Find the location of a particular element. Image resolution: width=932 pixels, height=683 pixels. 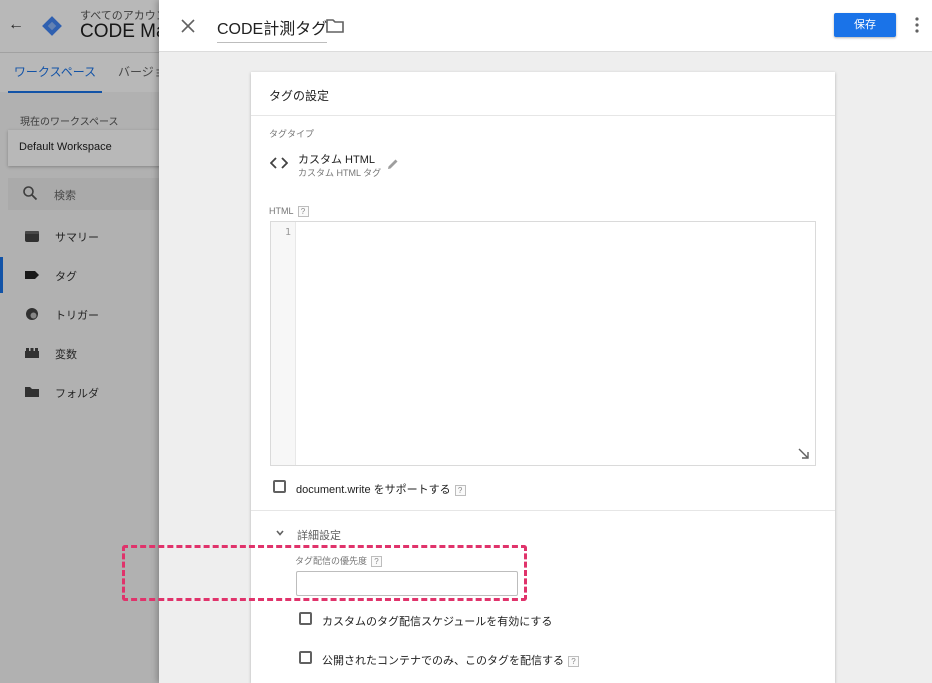

section-divider is located at coordinates (543, 510).